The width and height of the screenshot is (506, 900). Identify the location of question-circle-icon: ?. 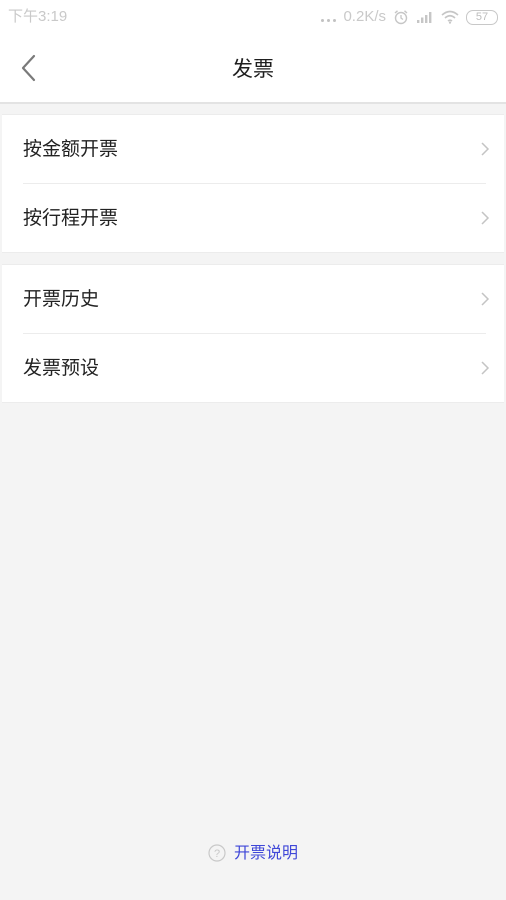
(217, 853).